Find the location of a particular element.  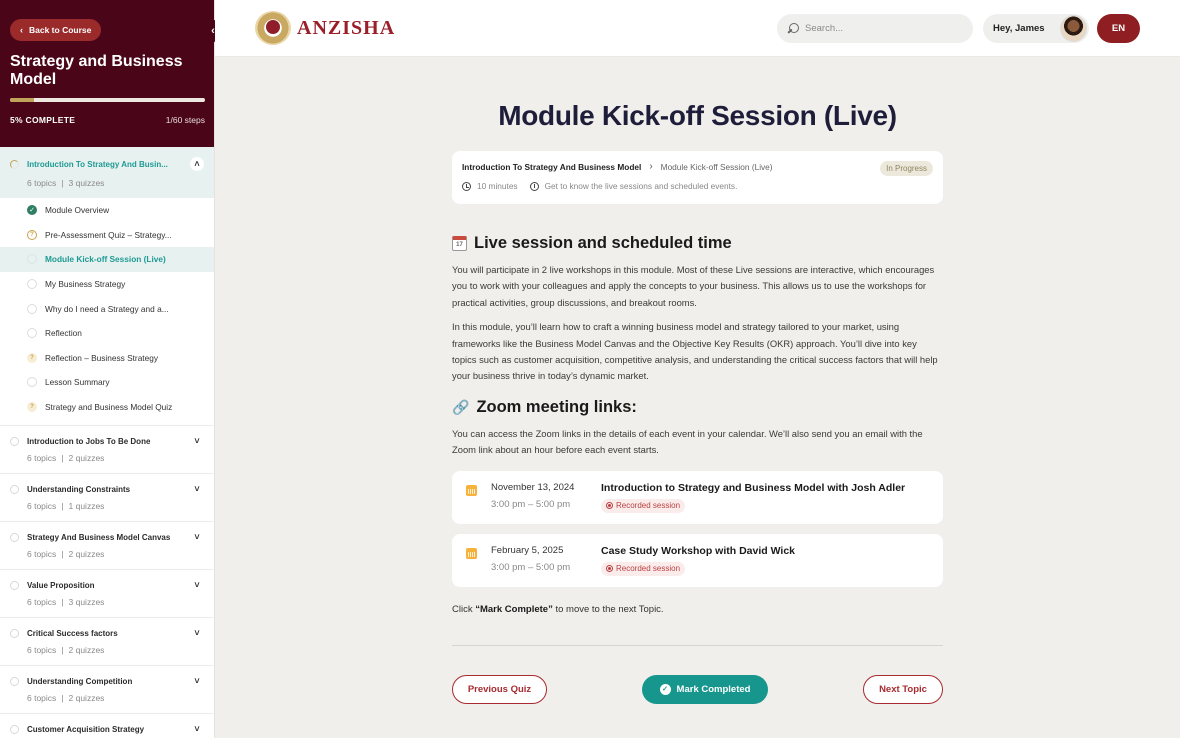

section-quizzes: 1 quizzes is located at coordinates (86, 506).